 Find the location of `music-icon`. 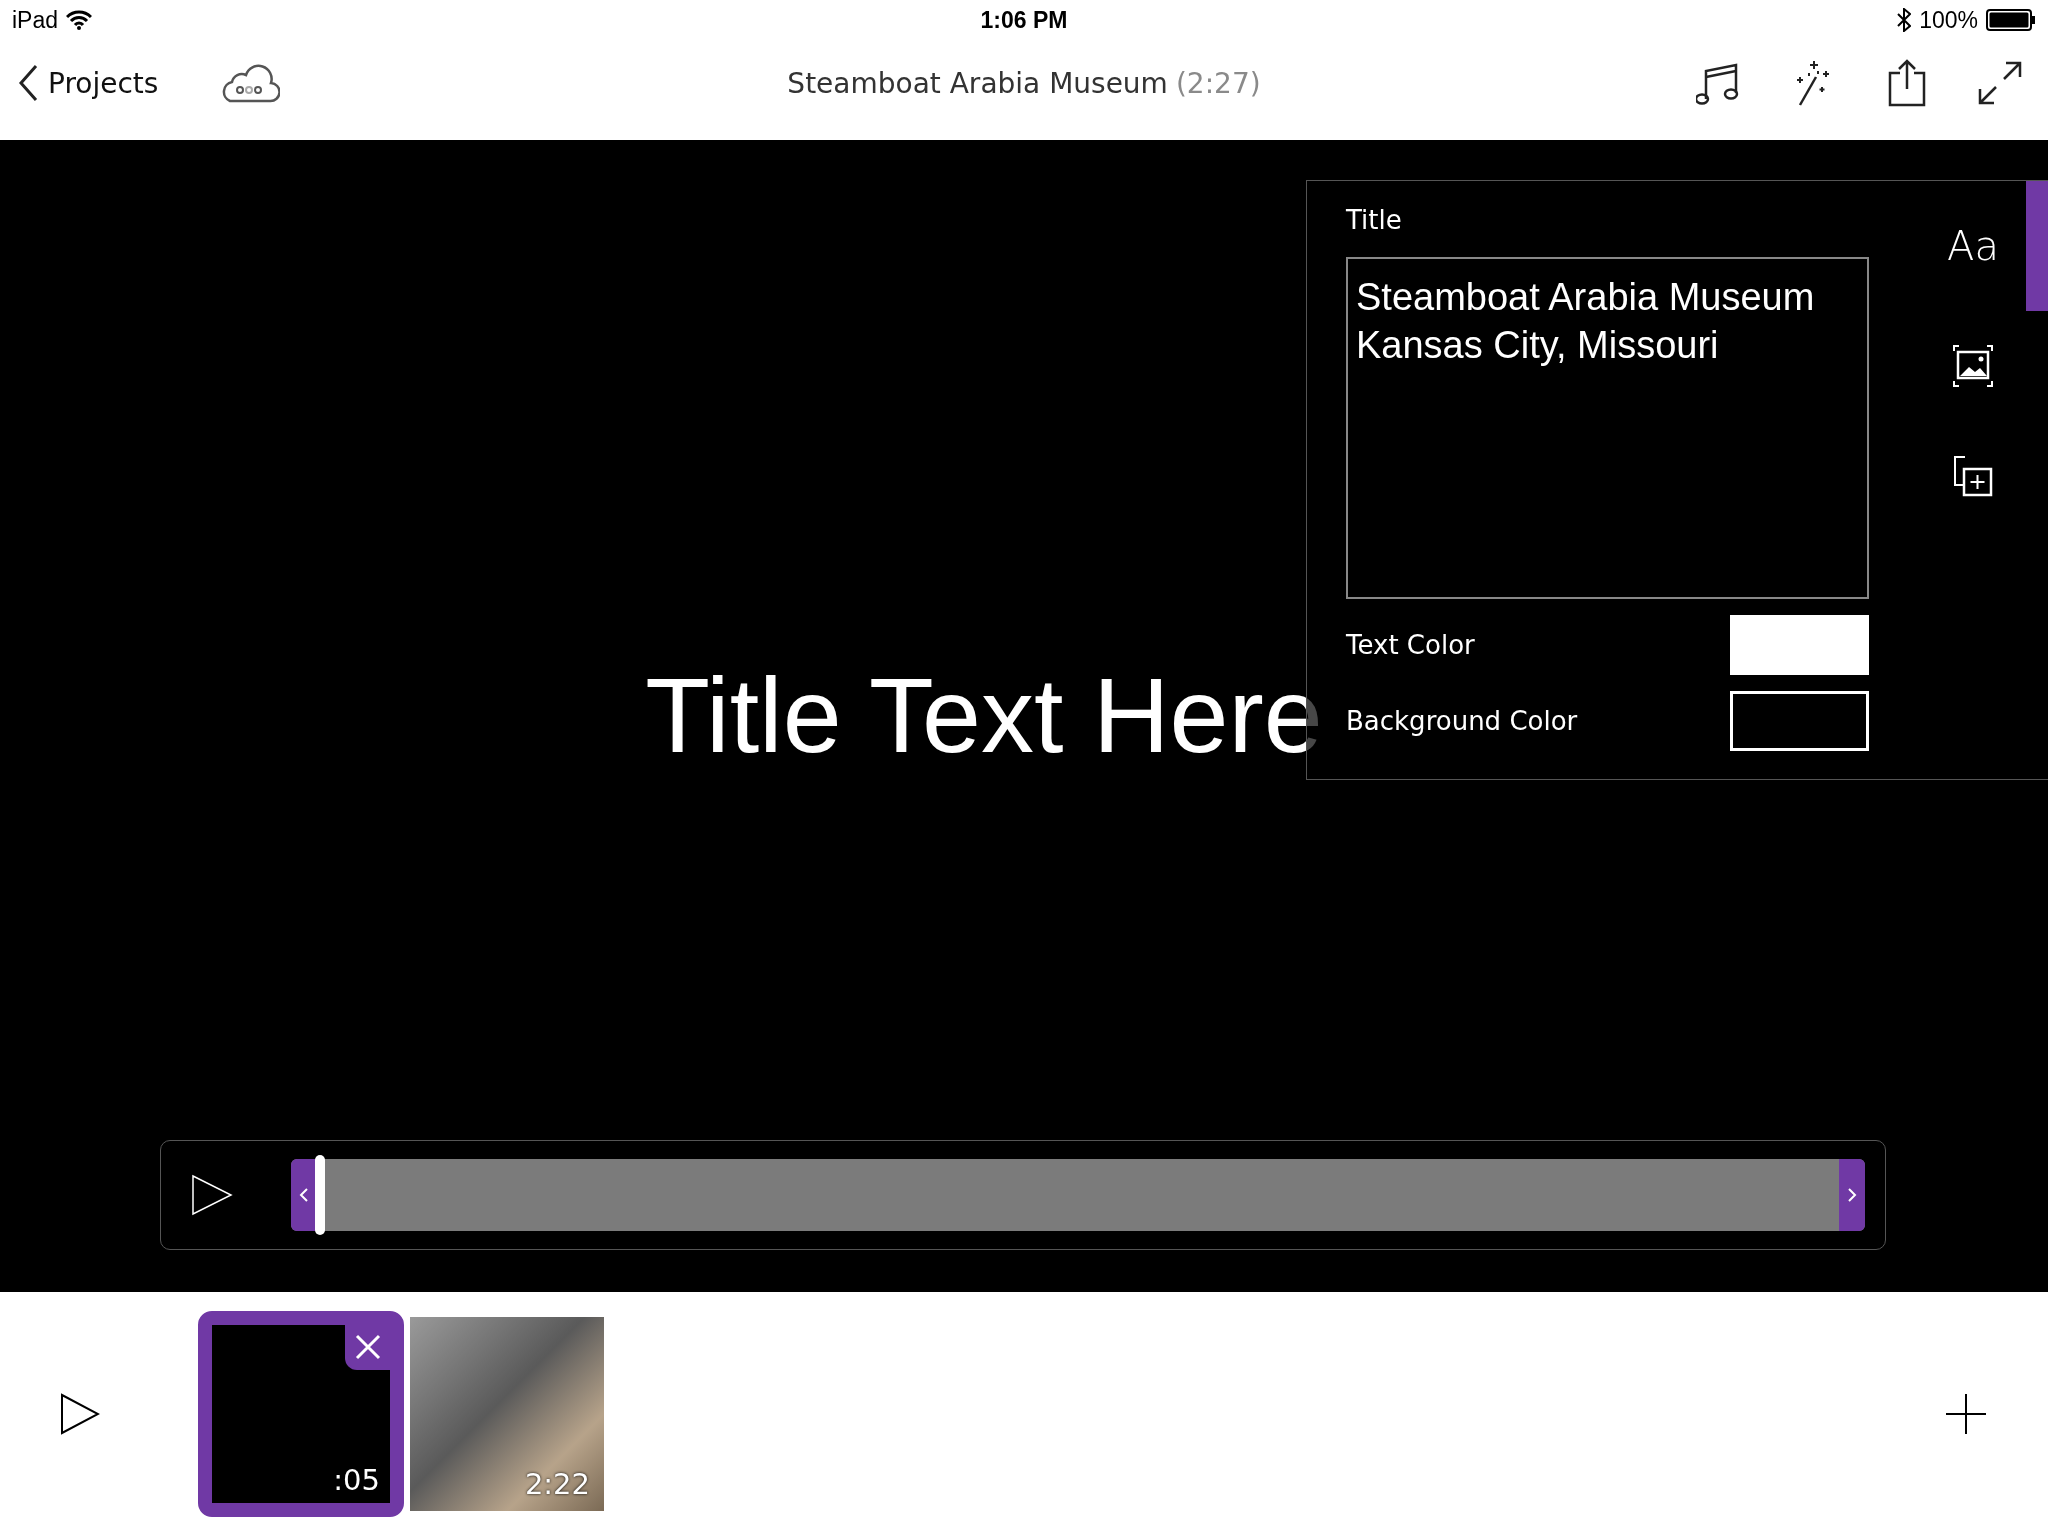

music-icon is located at coordinates (1718, 83).